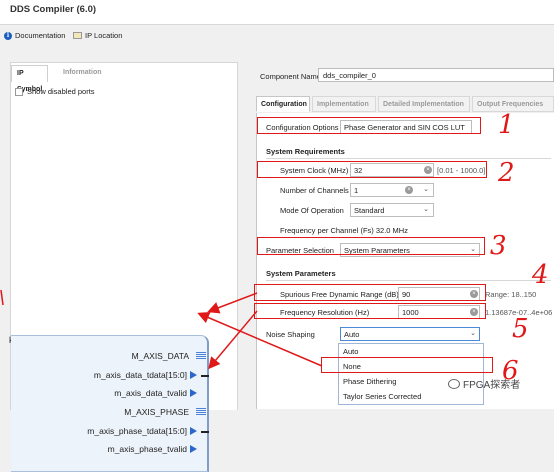 This screenshot has height=472, width=554. I want to click on port-pin, so click(205, 432).